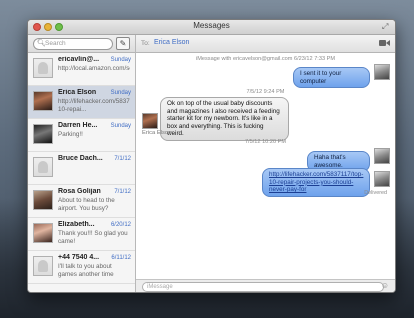  I want to click on compose-button: ✎, so click(123, 43).